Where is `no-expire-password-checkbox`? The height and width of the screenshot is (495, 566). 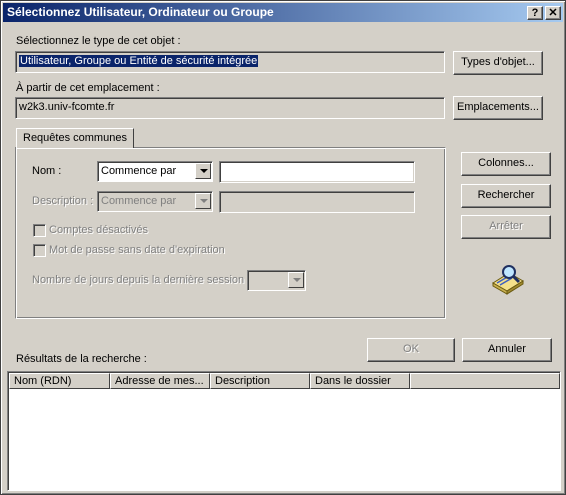
no-expire-password-checkbox is located at coordinates (39, 250).